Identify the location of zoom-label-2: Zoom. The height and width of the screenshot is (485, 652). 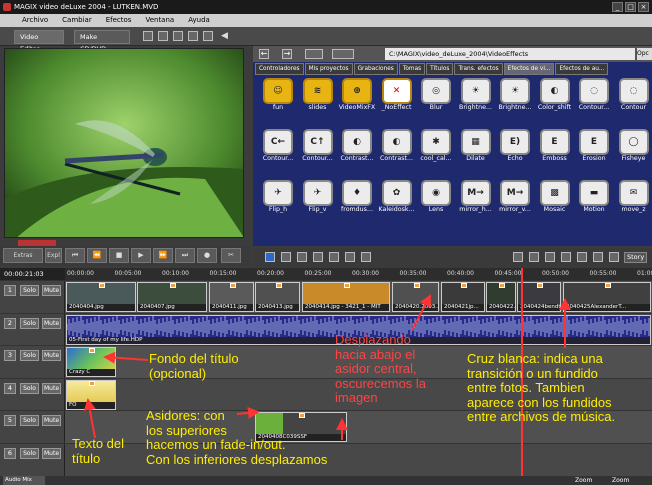
(621, 480).